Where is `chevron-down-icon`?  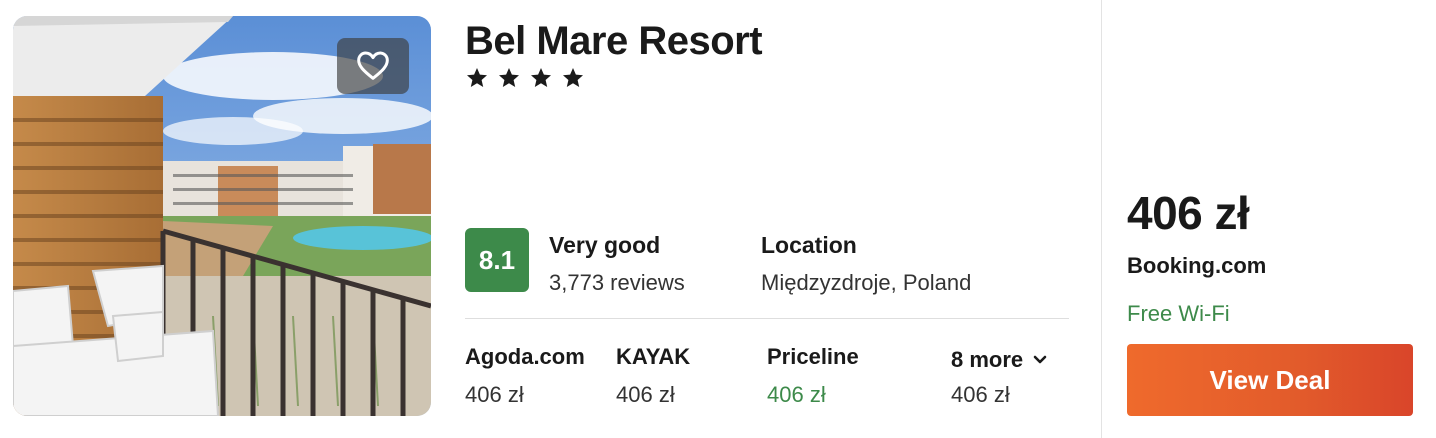 chevron-down-icon is located at coordinates (1040, 359).